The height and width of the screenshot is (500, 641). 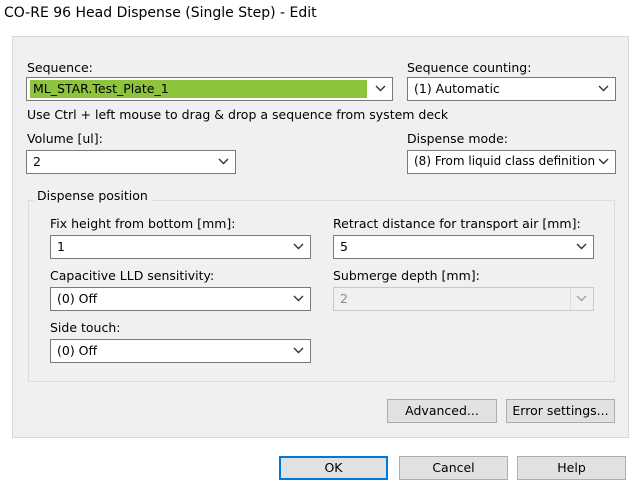 I want to click on volume-value: 2, so click(x=37, y=161).